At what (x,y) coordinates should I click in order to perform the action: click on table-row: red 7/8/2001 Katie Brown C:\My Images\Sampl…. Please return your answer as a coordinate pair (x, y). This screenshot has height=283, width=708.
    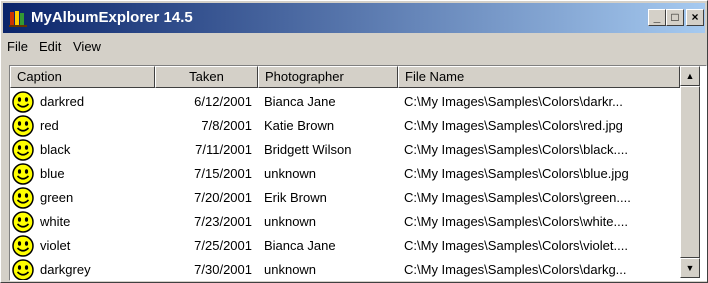
    Looking at the image, I should click on (345, 126).